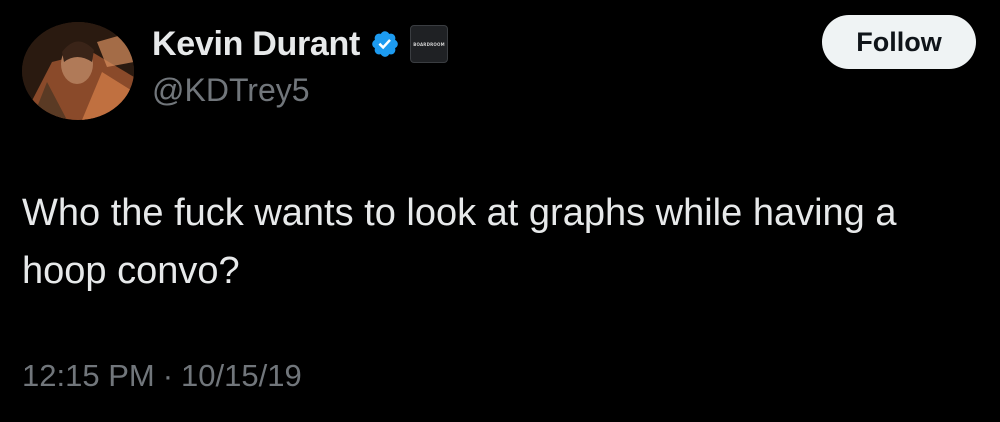 Image resolution: width=1000 pixels, height=422 pixels. I want to click on author-handle: @KDTrey5, so click(231, 90).